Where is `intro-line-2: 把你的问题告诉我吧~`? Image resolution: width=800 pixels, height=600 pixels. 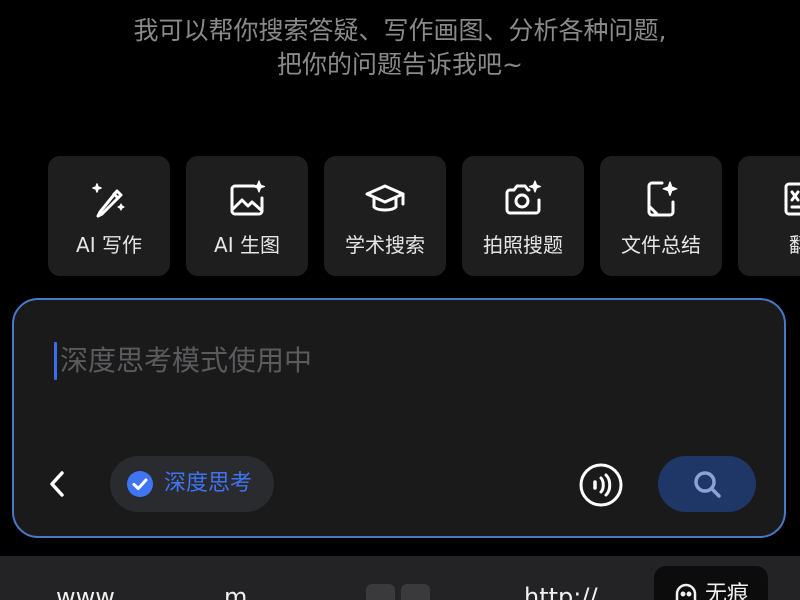 intro-line-2: 把你的问题告诉我吧~ is located at coordinates (400, 64).